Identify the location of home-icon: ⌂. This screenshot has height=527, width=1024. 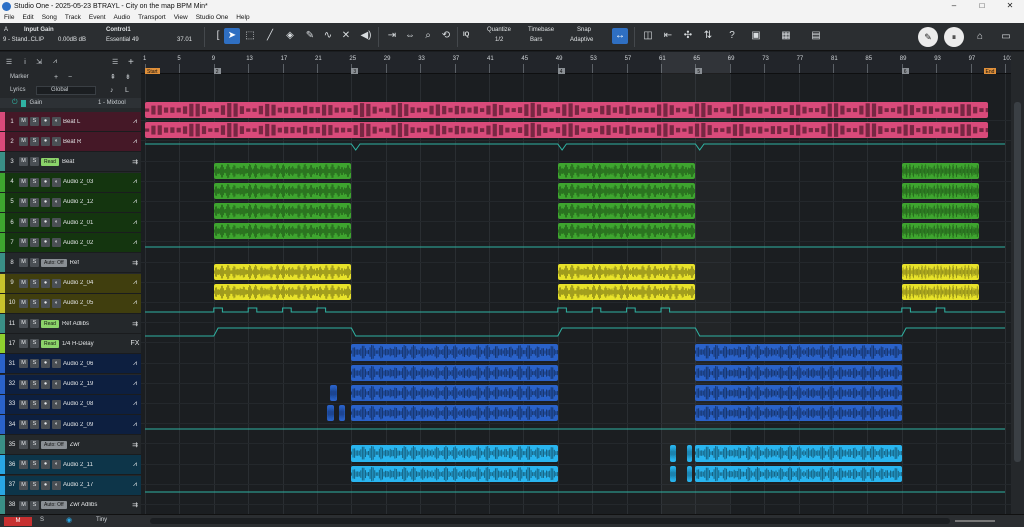
(980, 37).